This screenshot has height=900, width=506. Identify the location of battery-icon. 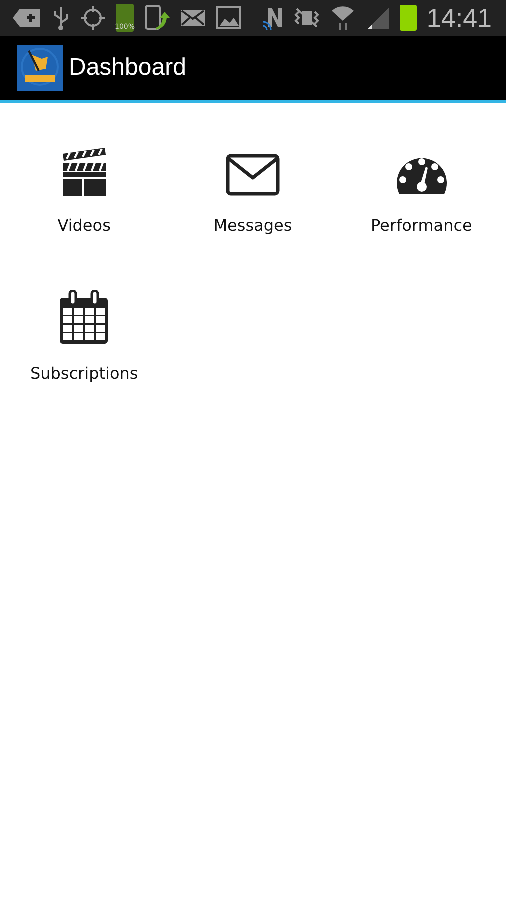
(408, 18).